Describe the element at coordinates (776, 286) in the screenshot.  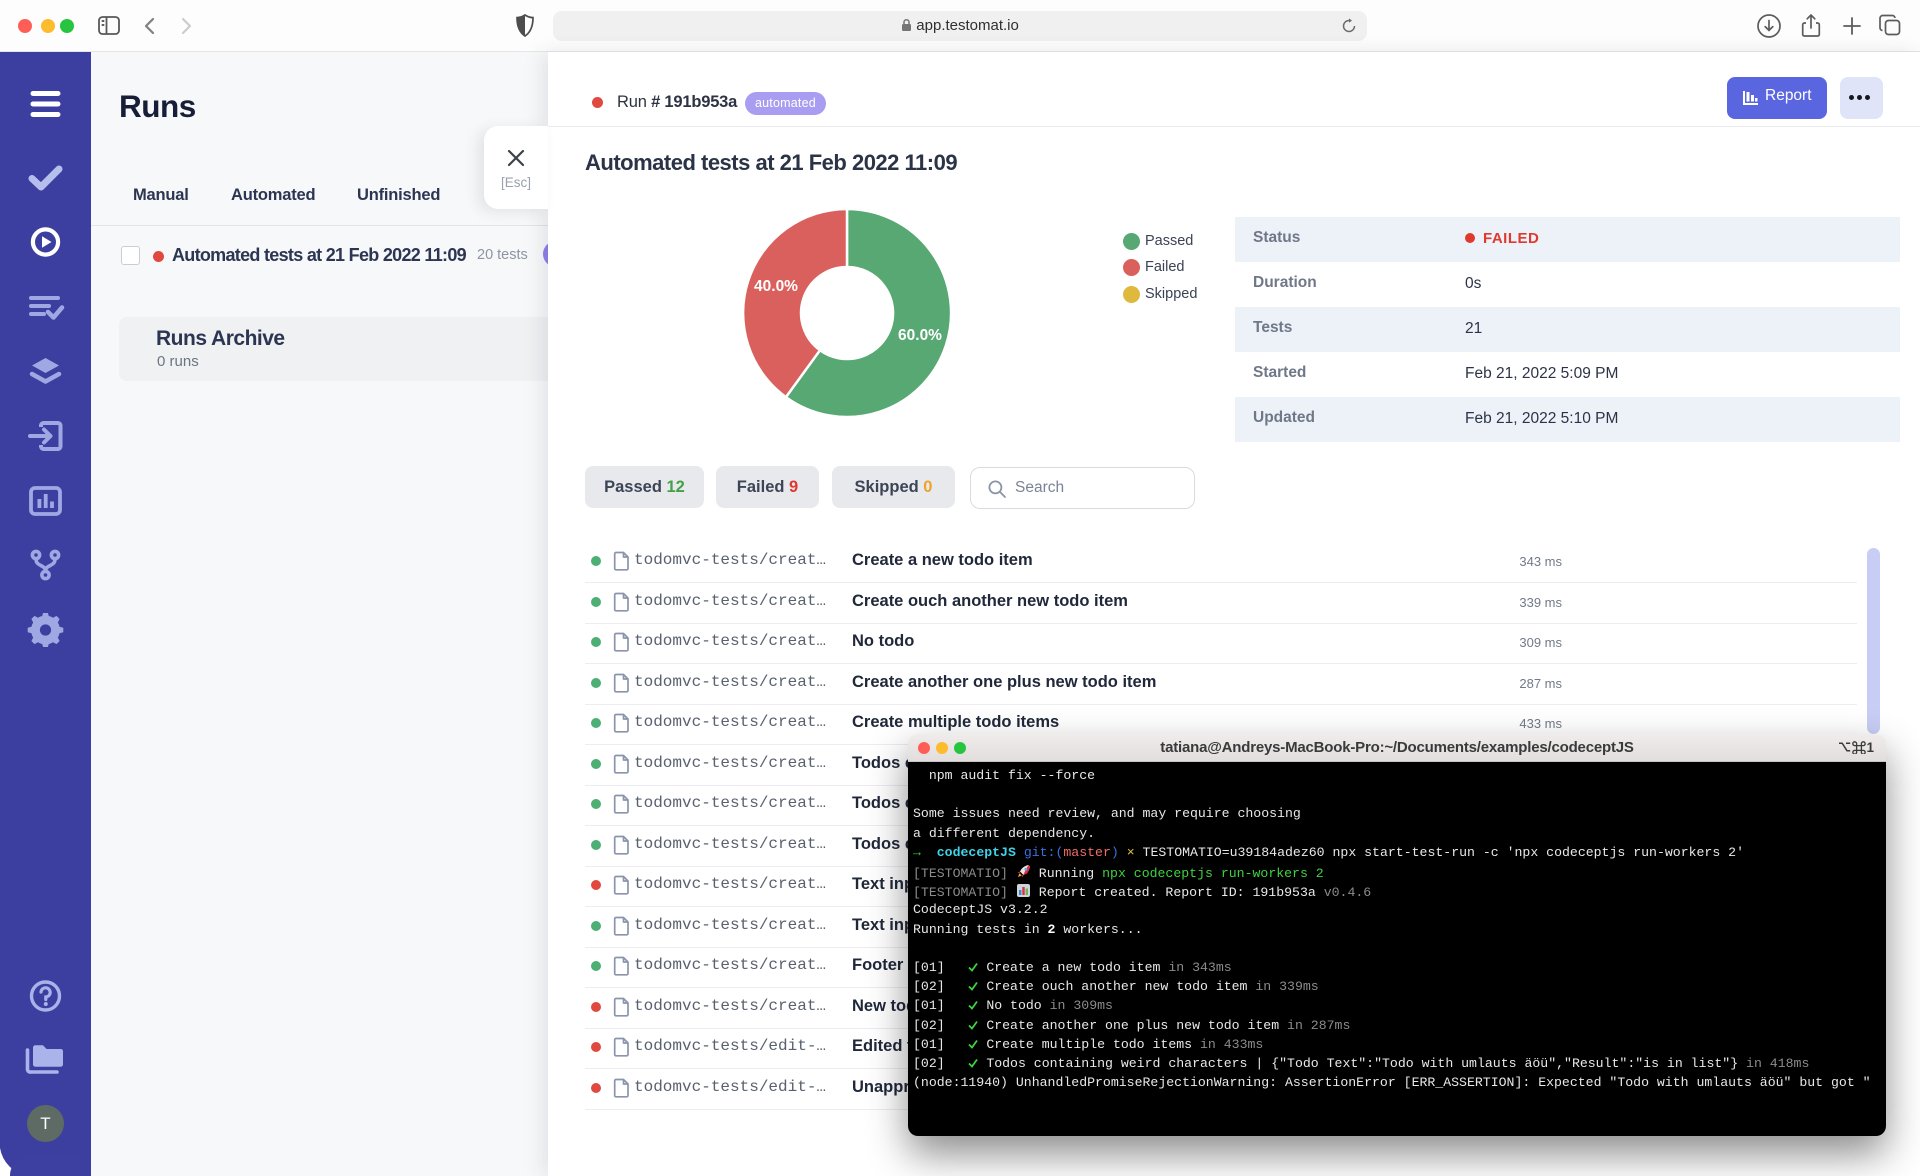
I see `svg-text: 40.0%` at that location.